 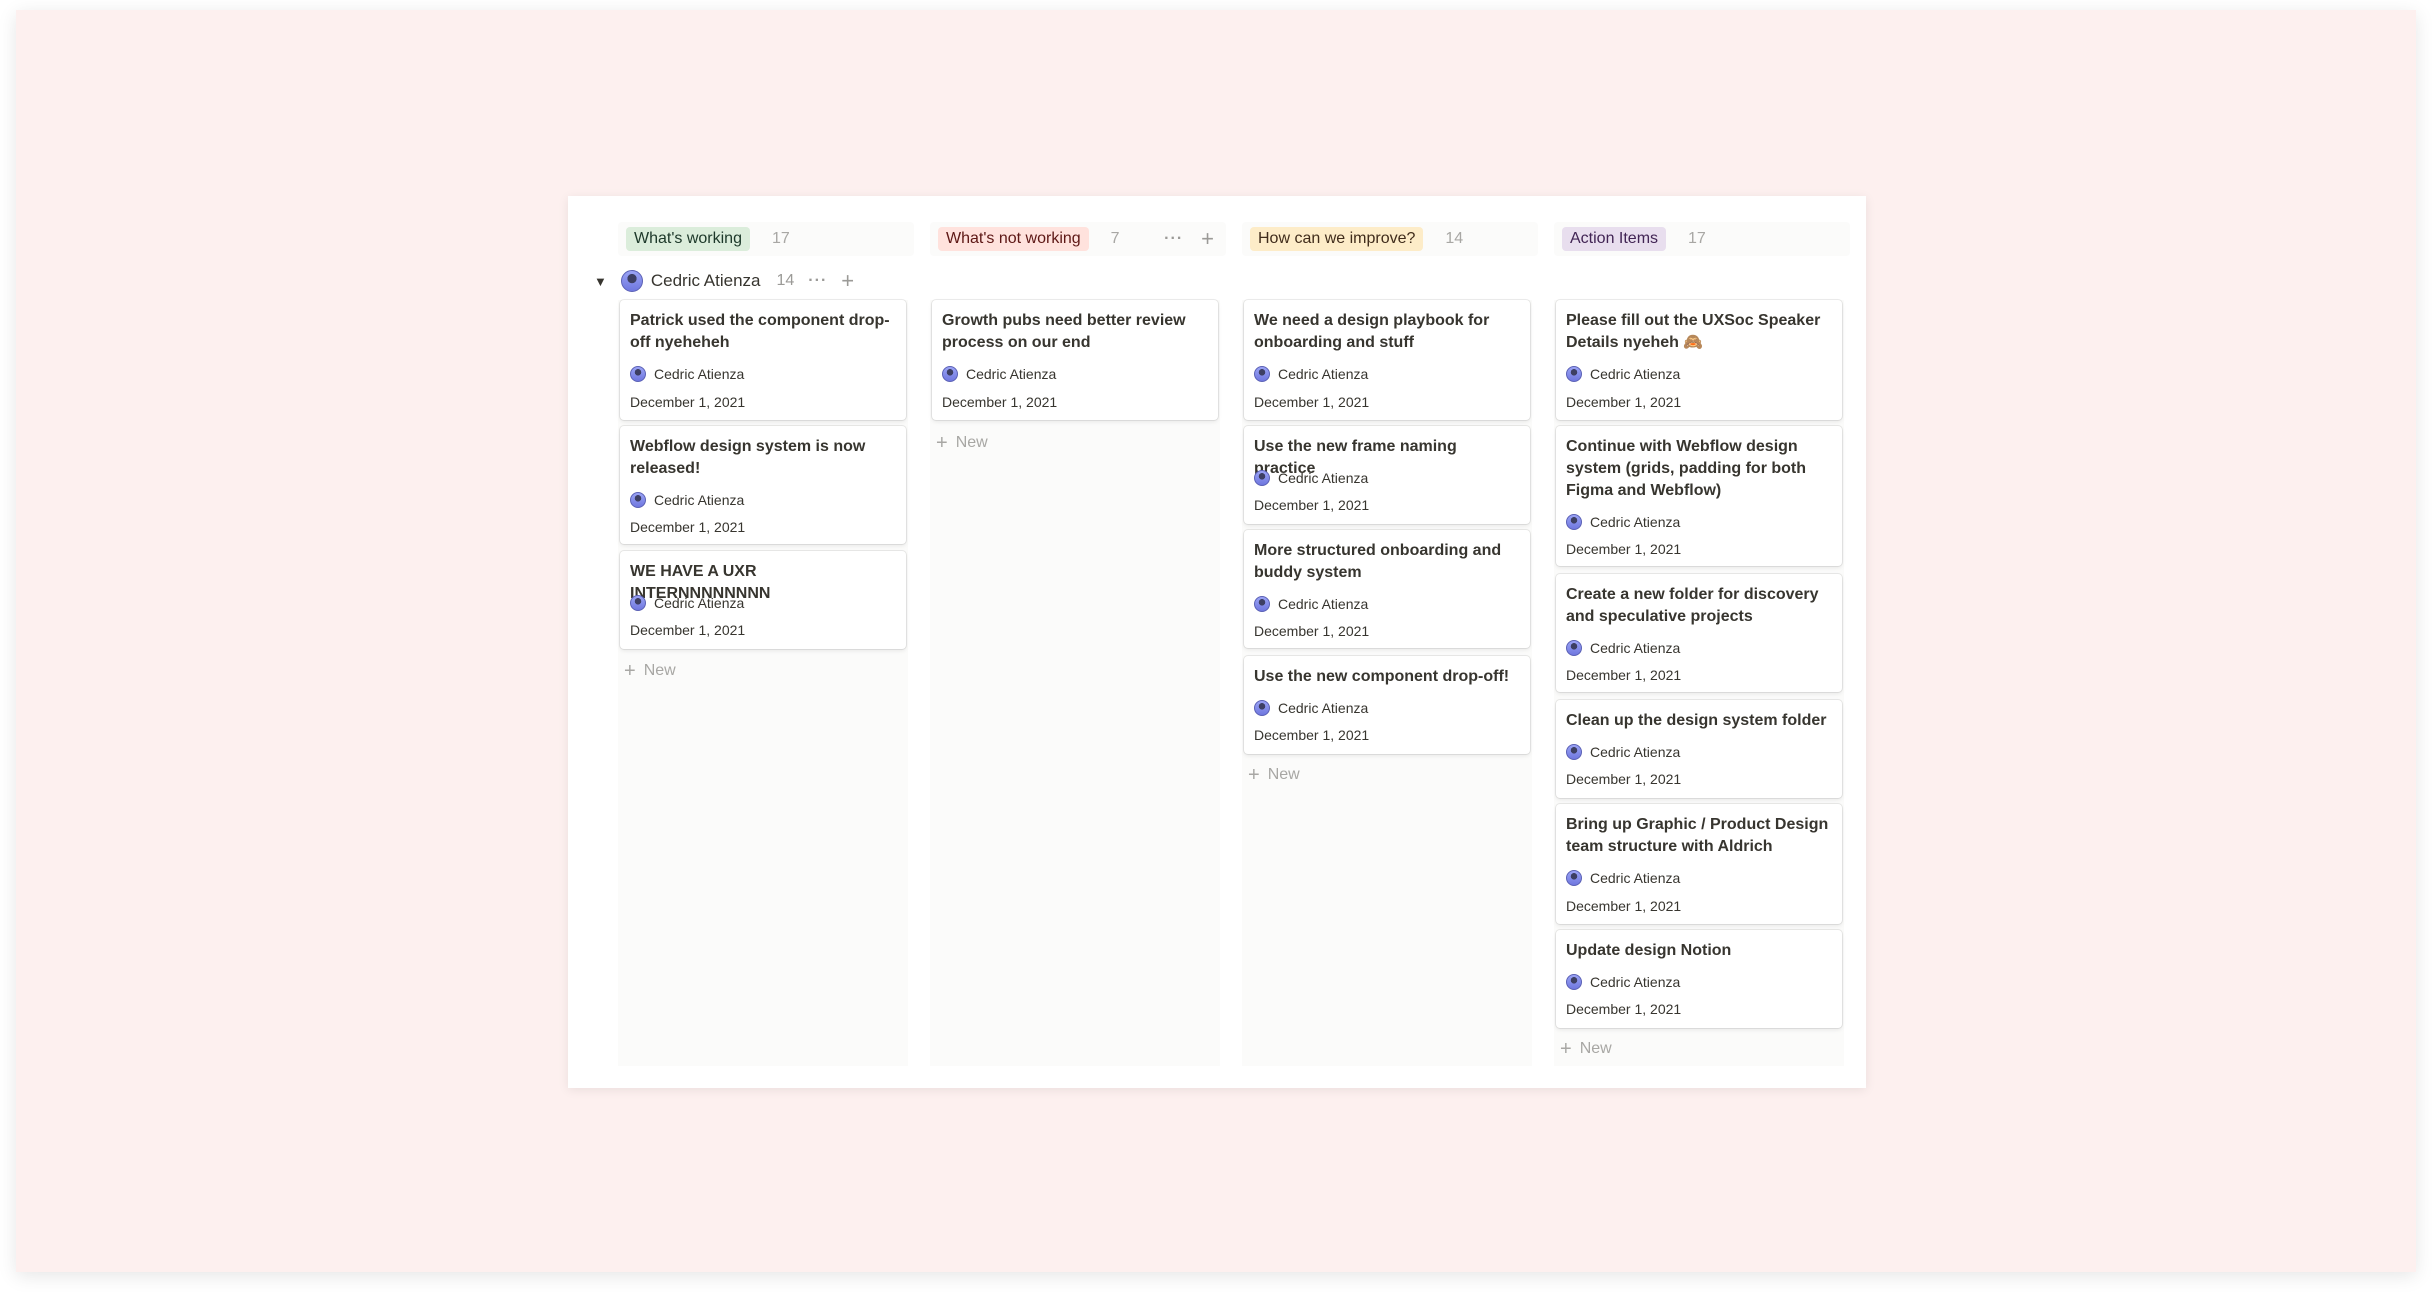 What do you see at coordinates (1454, 238) in the screenshot?
I see `column-count: 14` at bounding box center [1454, 238].